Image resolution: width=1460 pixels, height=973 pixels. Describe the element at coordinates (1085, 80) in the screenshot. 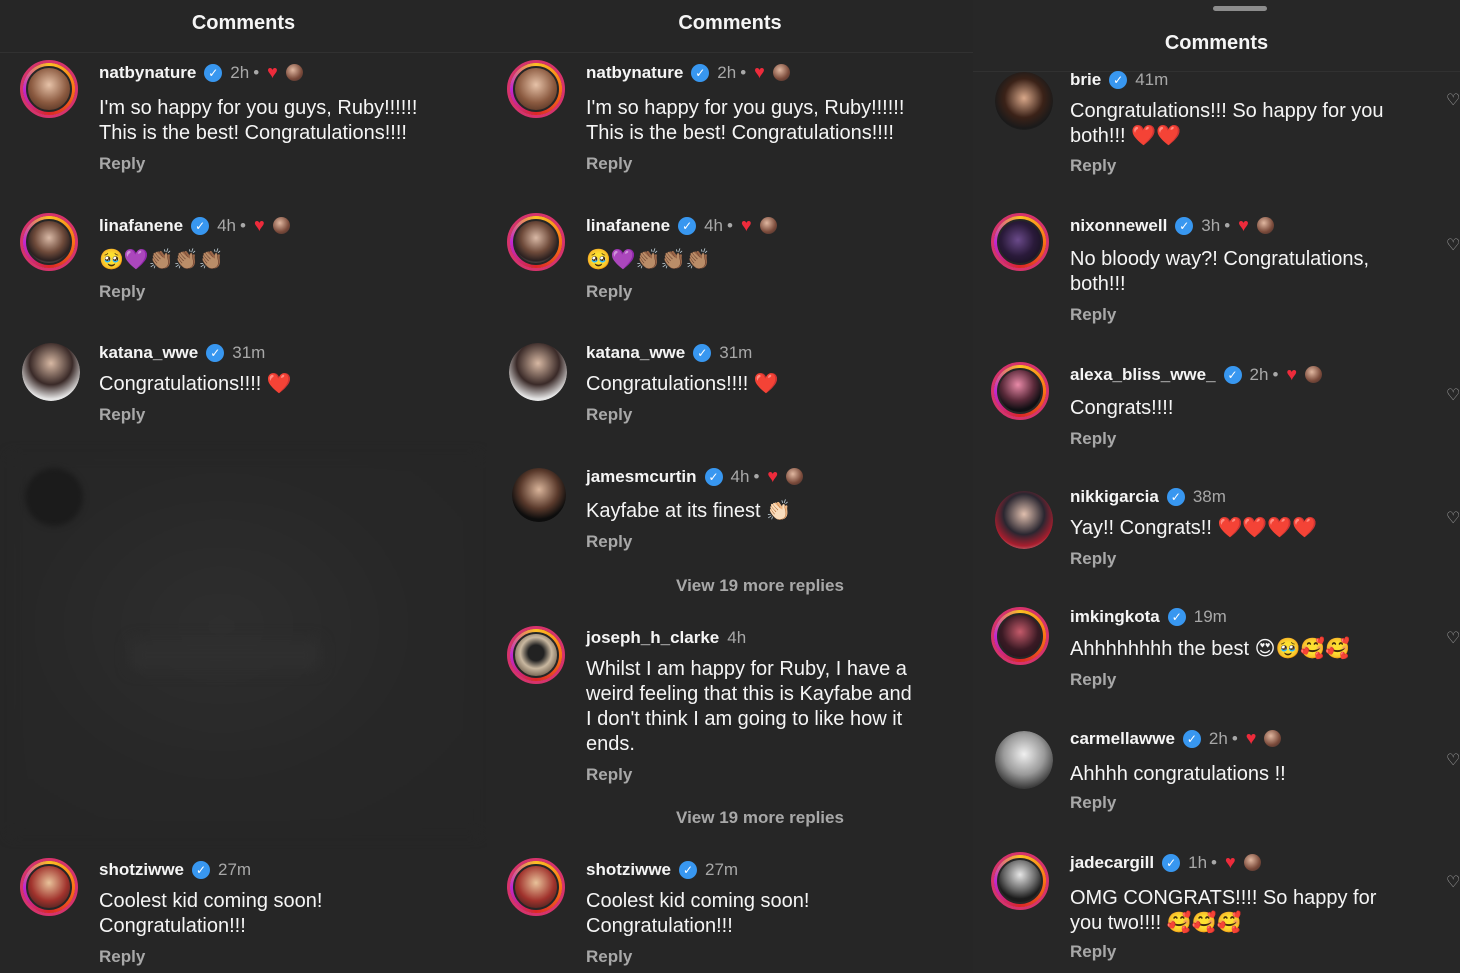

I see `username: brie` at that location.